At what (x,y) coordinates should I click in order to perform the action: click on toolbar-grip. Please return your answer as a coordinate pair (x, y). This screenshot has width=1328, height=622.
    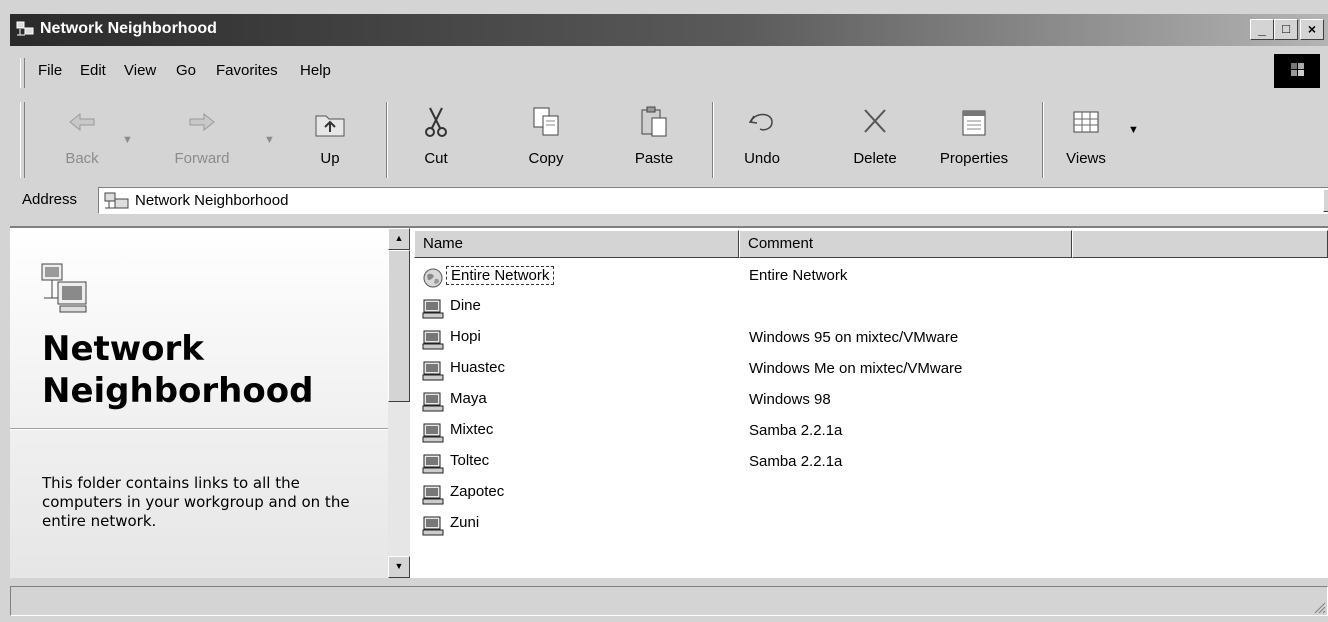
    Looking at the image, I should click on (22, 140).